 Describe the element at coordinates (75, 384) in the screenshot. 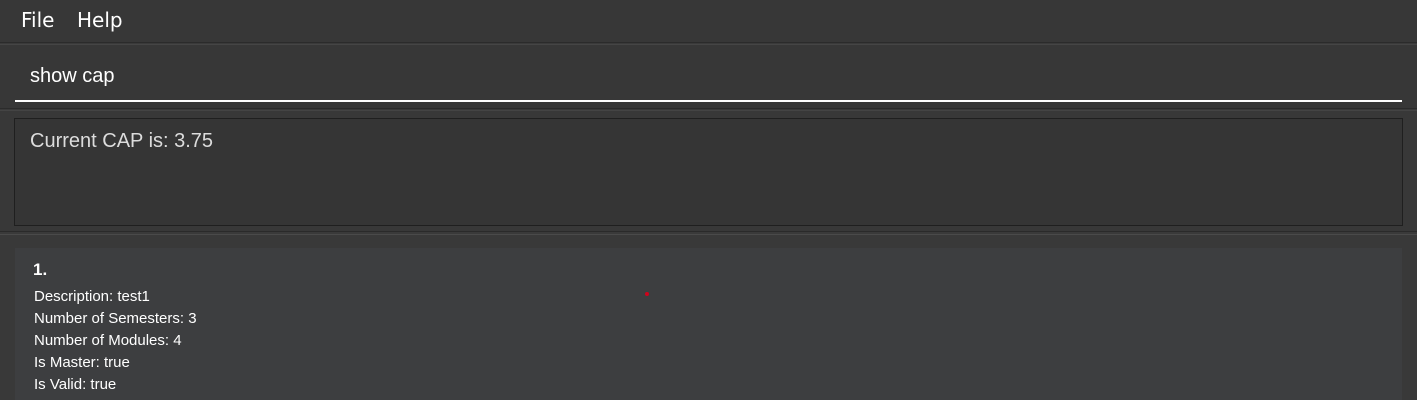

I see `card-is-valid: Is Valid: true` at that location.